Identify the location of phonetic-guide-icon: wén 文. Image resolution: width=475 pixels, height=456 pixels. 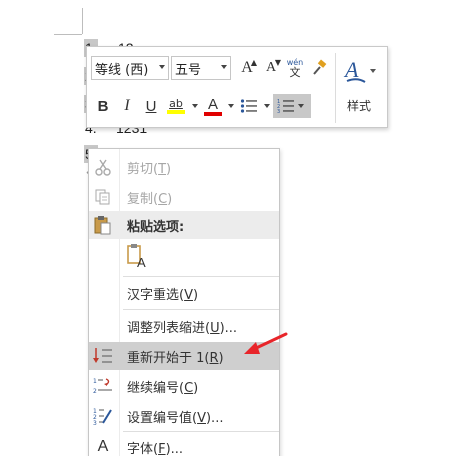
(295, 68).